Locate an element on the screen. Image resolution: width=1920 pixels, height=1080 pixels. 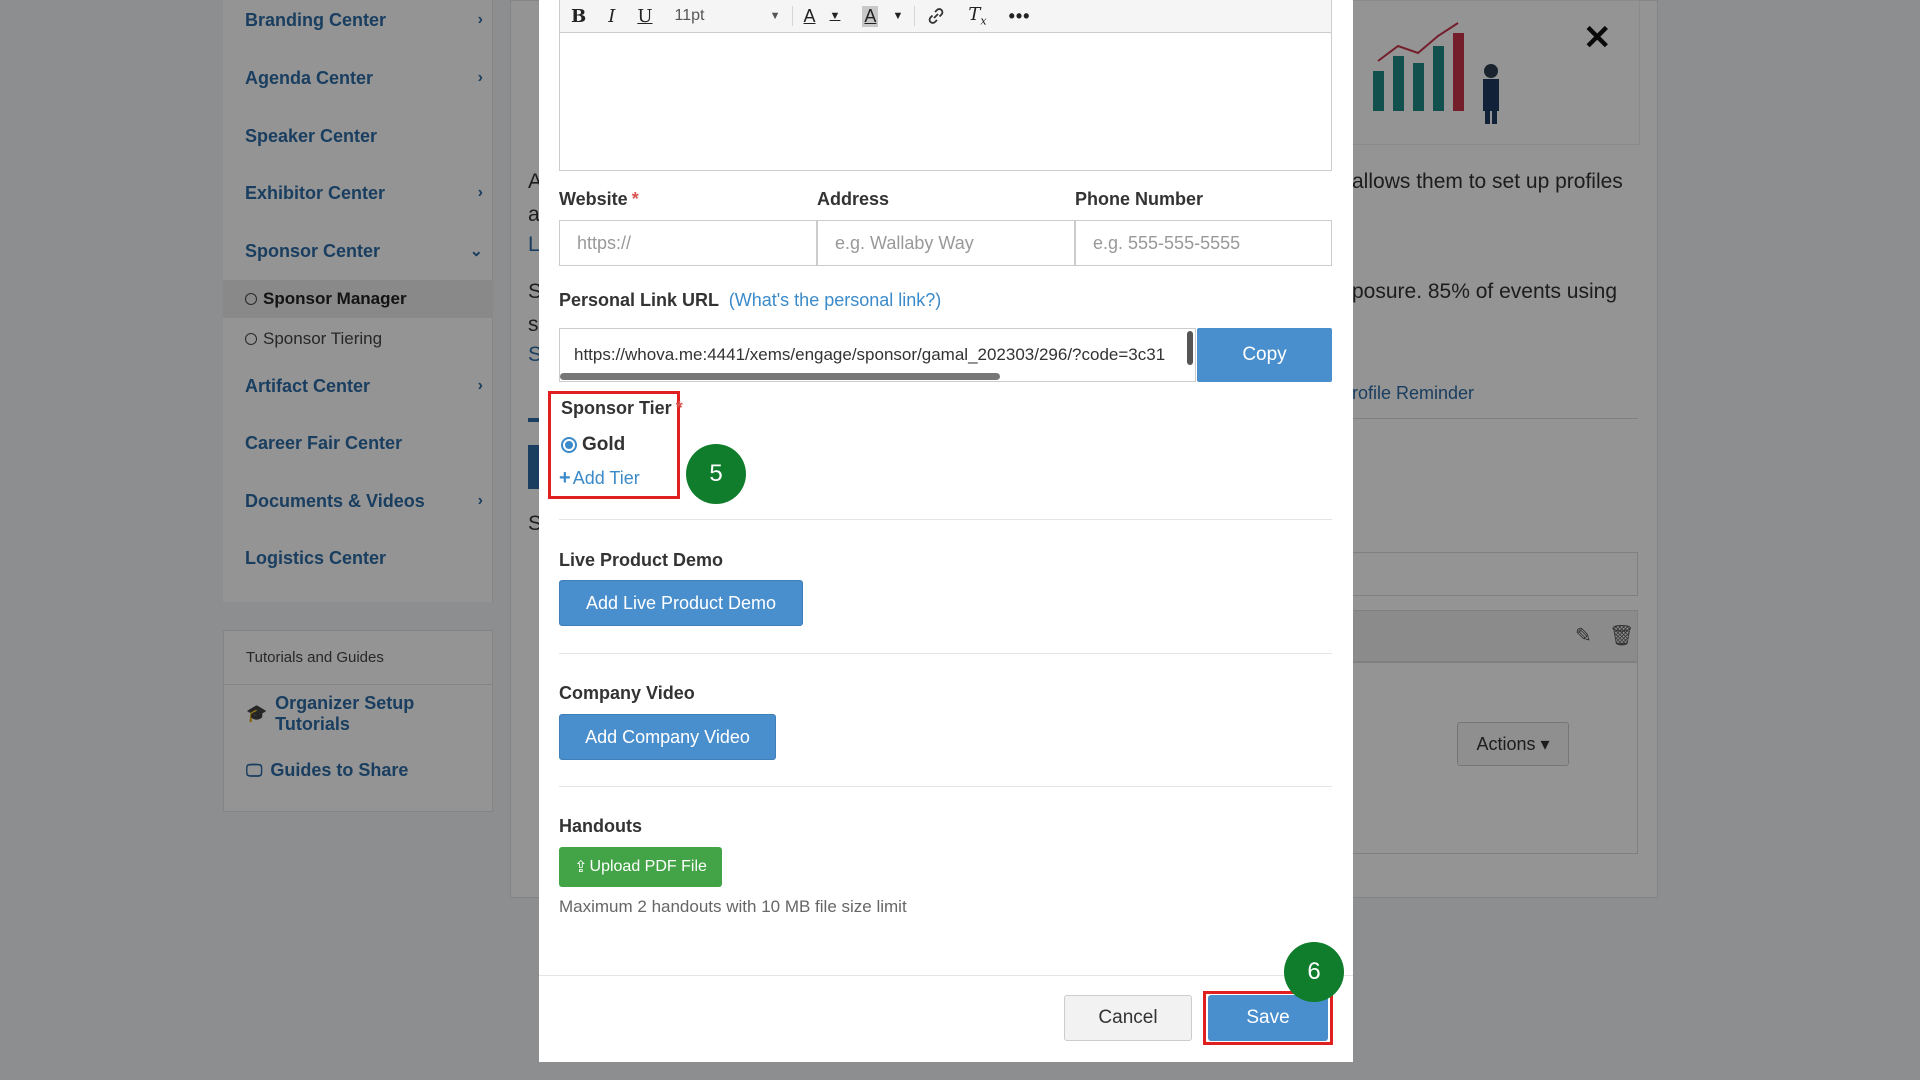
live-product-demo-label: Live Product Demo is located at coordinates (641, 560).